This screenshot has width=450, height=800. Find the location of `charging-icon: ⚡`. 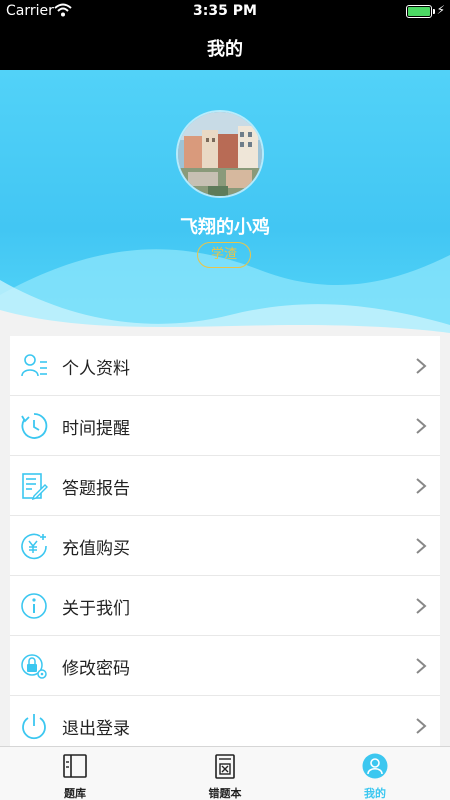

charging-icon: ⚡ is located at coordinates (440, 10).